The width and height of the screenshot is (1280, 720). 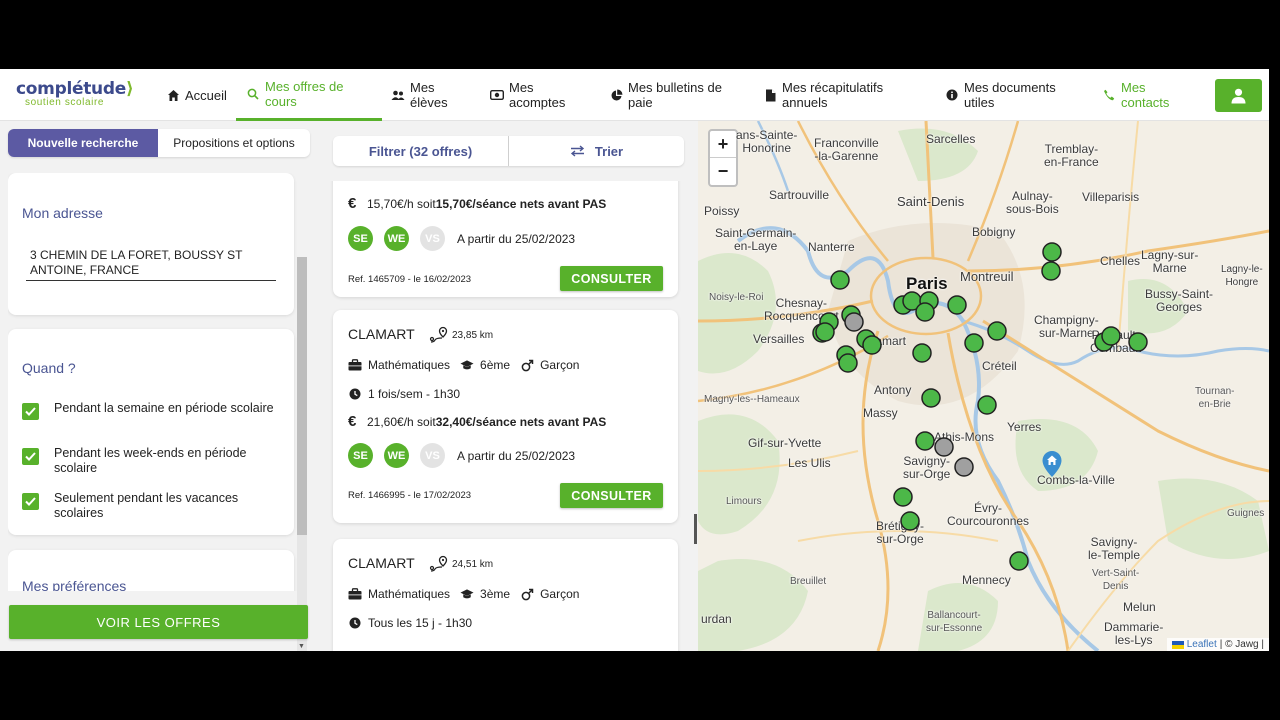 What do you see at coordinates (695, 529) in the screenshot?
I see `panel-resize-handle` at bounding box center [695, 529].